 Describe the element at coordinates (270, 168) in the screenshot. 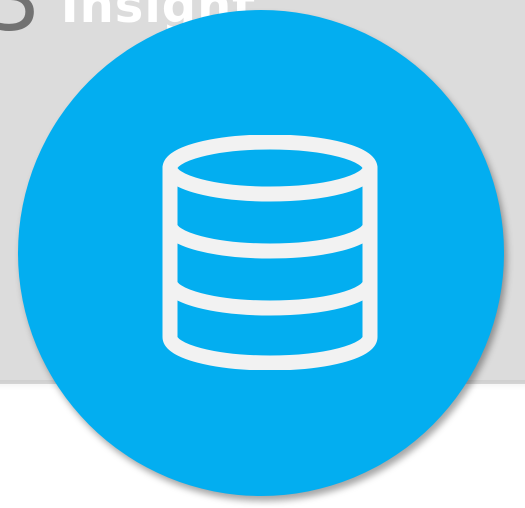

I see `database-top-ellipse` at that location.